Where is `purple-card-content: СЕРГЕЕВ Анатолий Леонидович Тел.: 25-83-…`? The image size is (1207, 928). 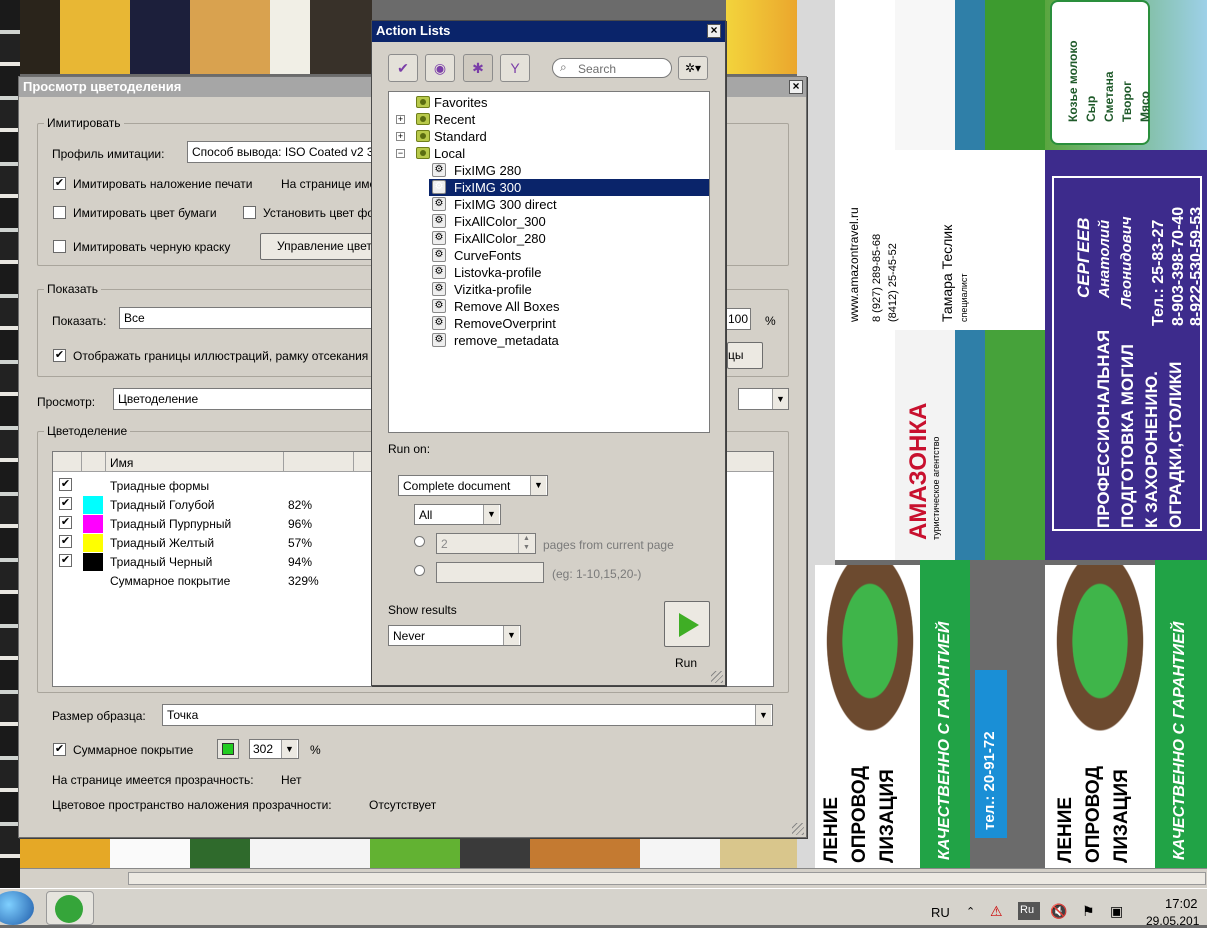
purple-card-content: СЕРГЕЕВ Анатолий Леонидович Тел.: 25-83-… is located at coordinates (1128, 353).